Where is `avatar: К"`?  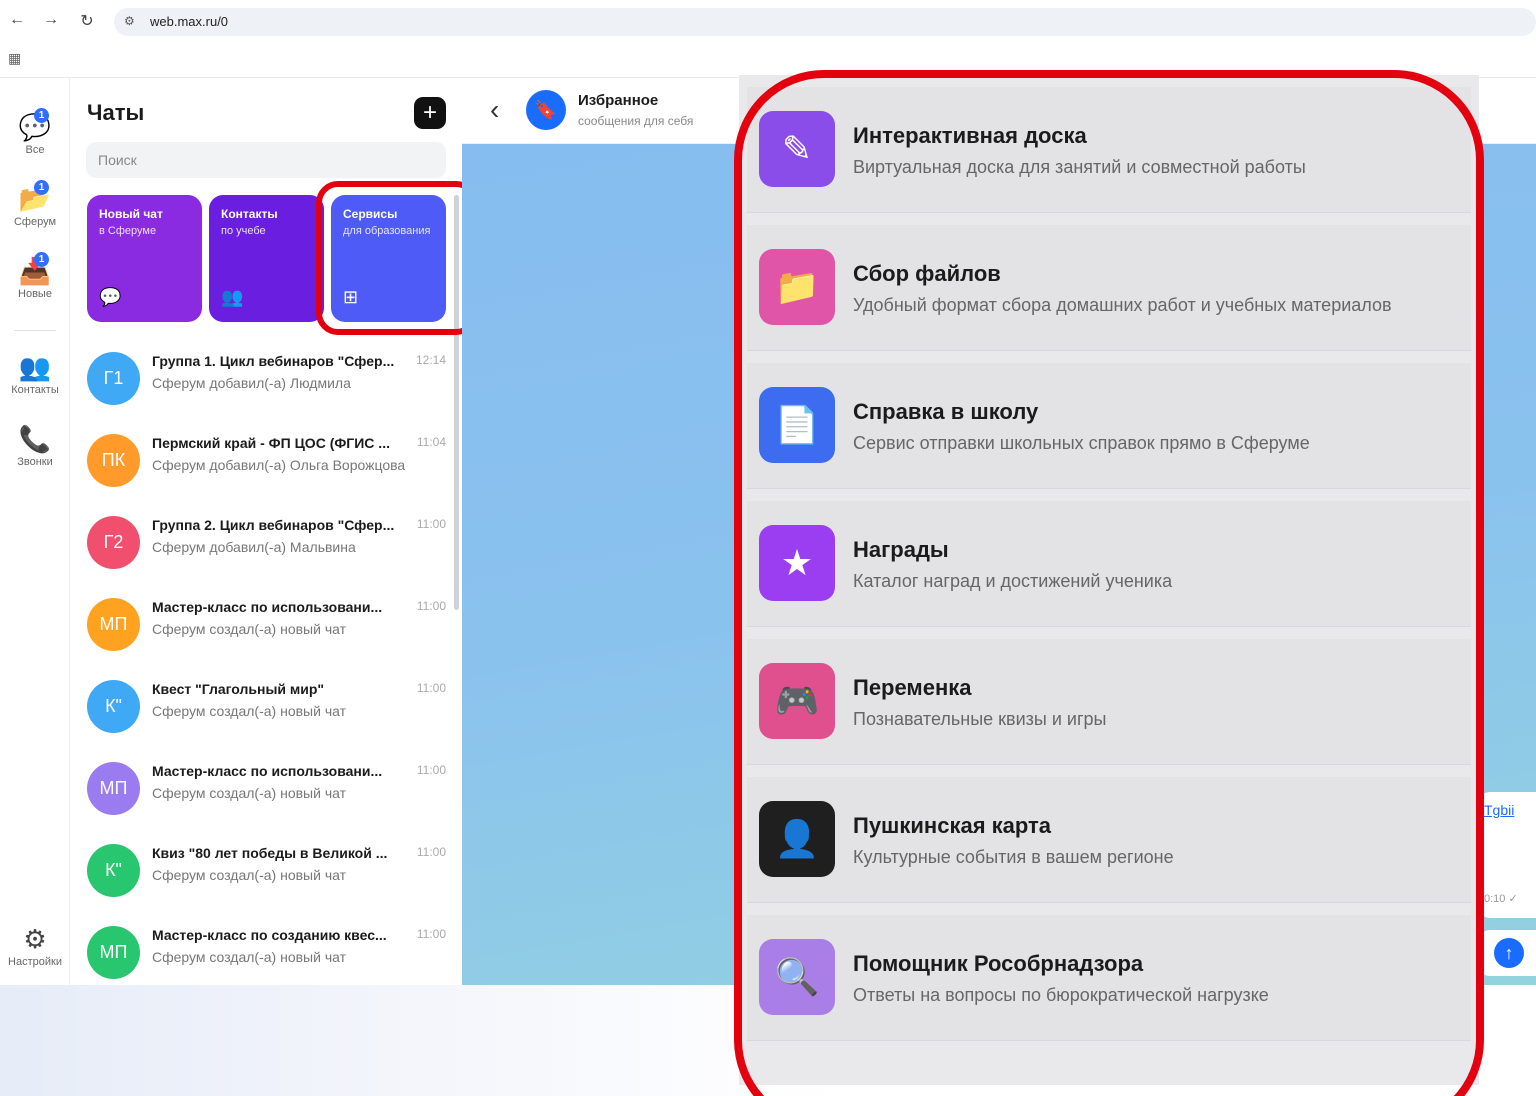 avatar: К" is located at coordinates (113, 870).